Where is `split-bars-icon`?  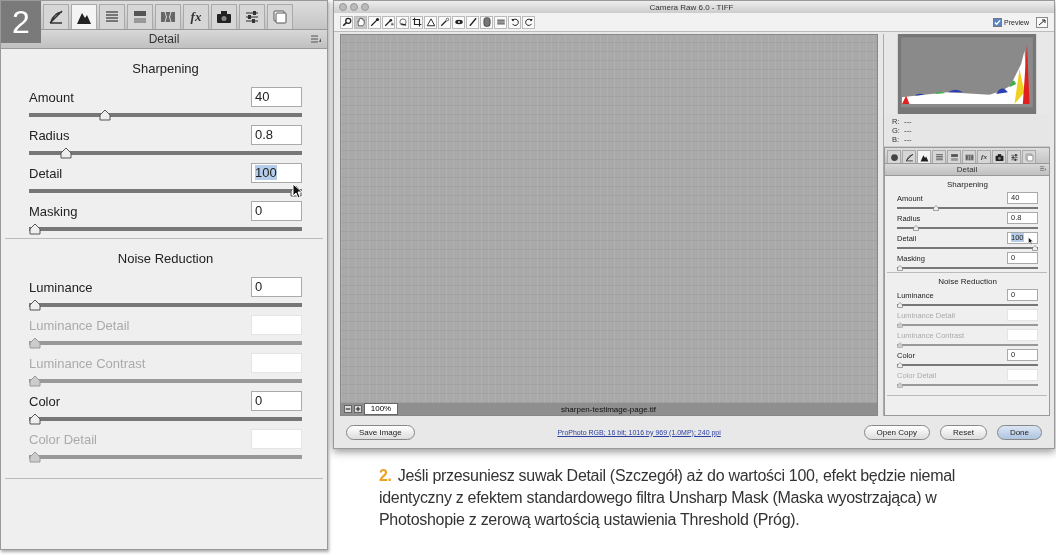
split-bars-icon is located at coordinates (954, 157).